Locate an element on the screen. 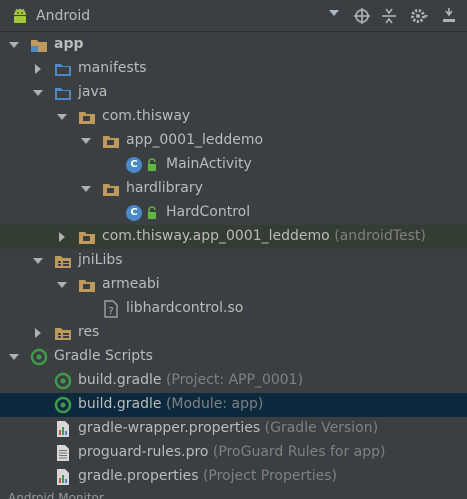  tree-row: com.thisway is located at coordinates (233, 117).